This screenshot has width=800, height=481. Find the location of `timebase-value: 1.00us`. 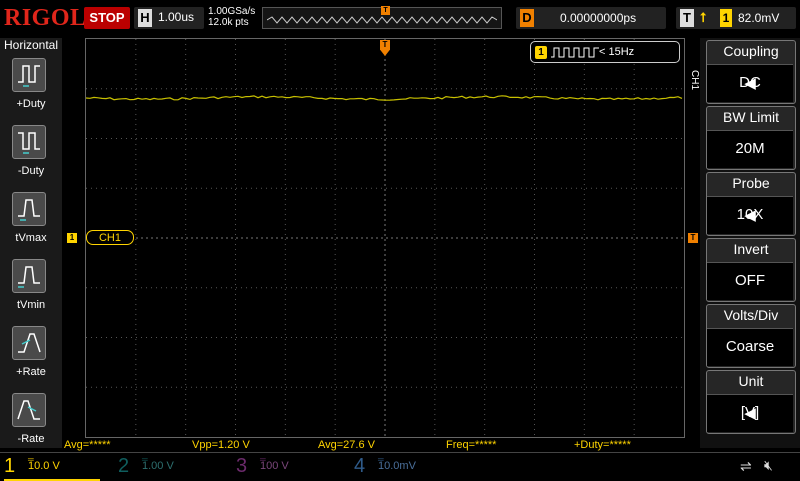

timebase-value: 1.00us is located at coordinates (176, 17).